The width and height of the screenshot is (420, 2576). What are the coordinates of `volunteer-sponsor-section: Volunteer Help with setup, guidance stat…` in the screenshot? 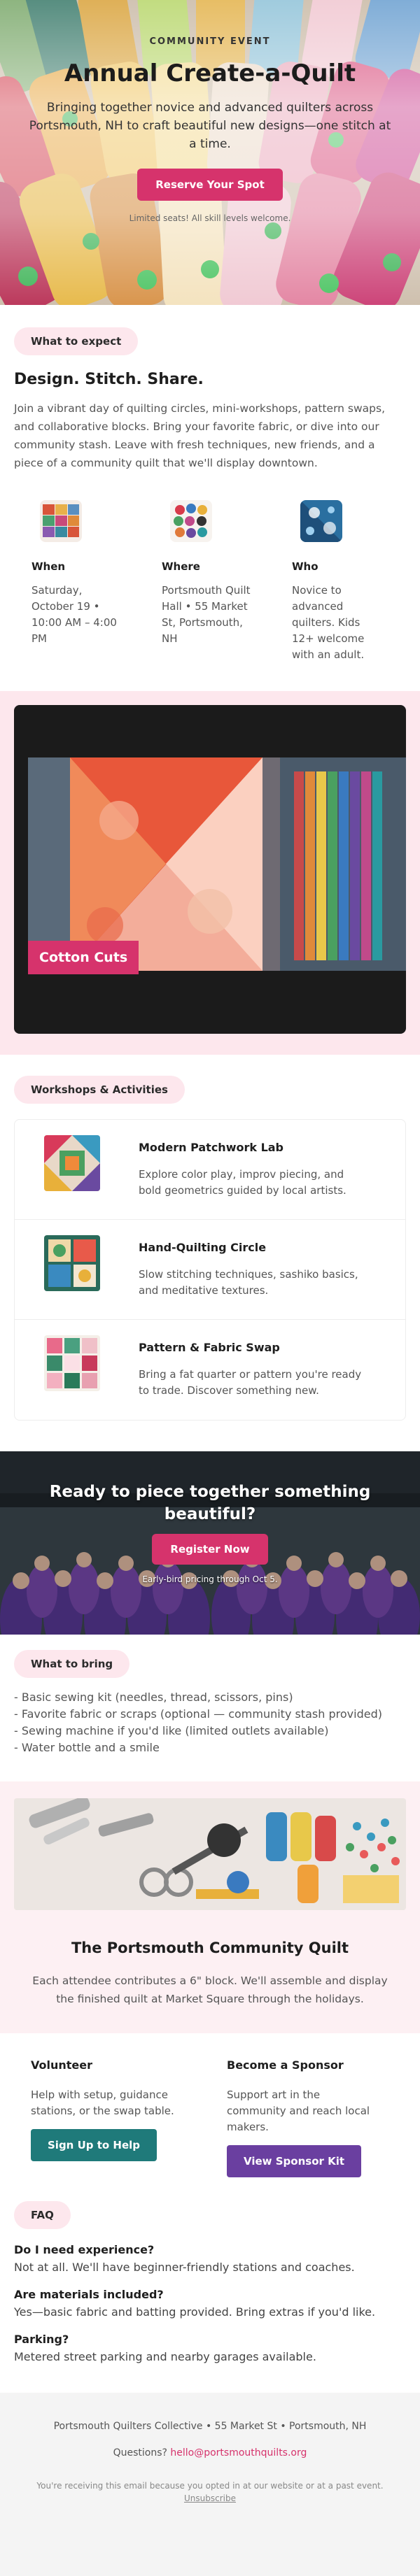 It's located at (210, 2105).